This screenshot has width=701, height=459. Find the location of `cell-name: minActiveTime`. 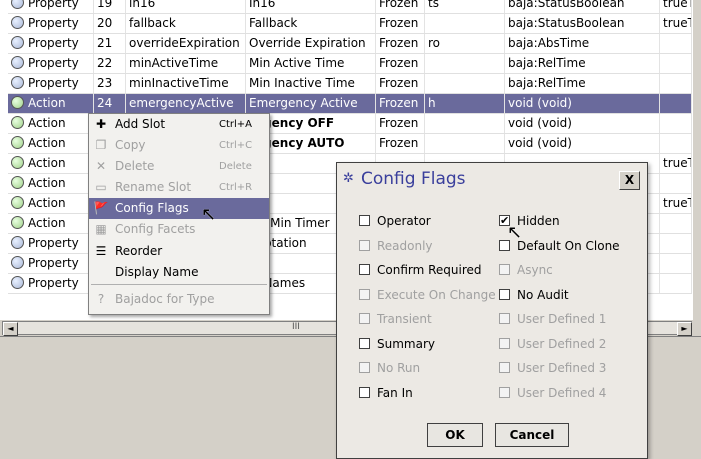

cell-name: minActiveTime is located at coordinates (186, 63).